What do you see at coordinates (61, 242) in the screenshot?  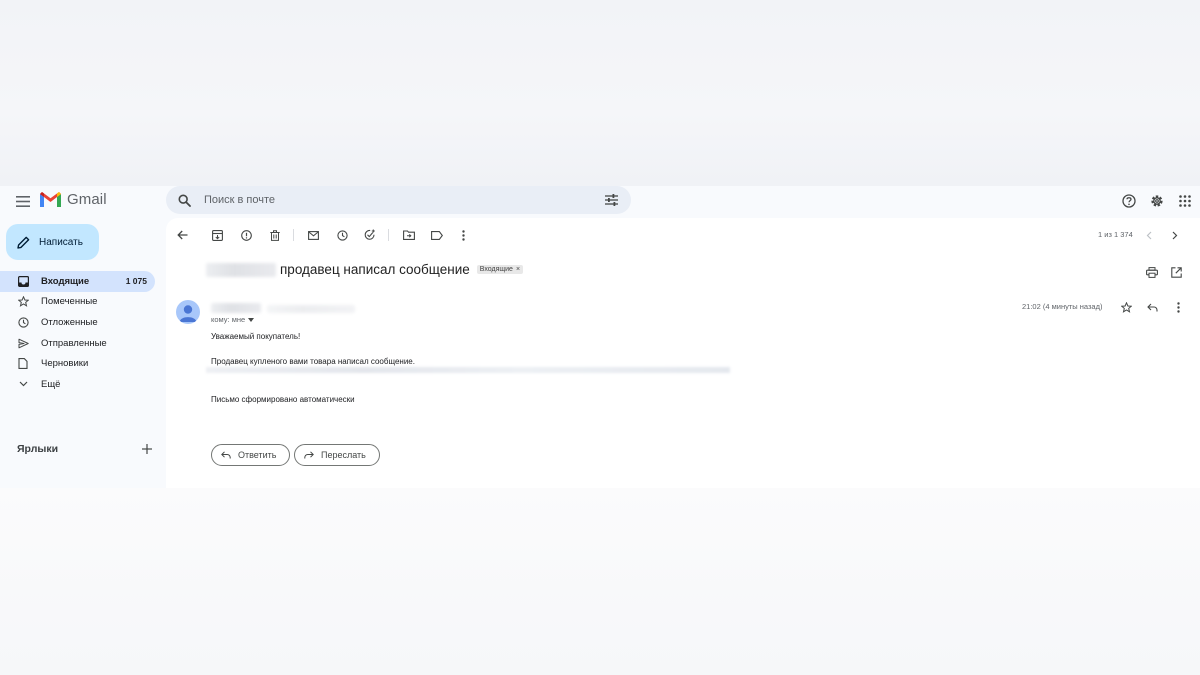 I see `compose-label: Написать` at bounding box center [61, 242].